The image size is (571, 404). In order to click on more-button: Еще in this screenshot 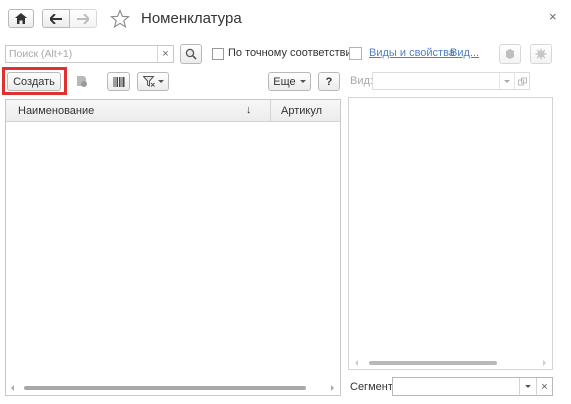, I will do `click(289, 81)`.